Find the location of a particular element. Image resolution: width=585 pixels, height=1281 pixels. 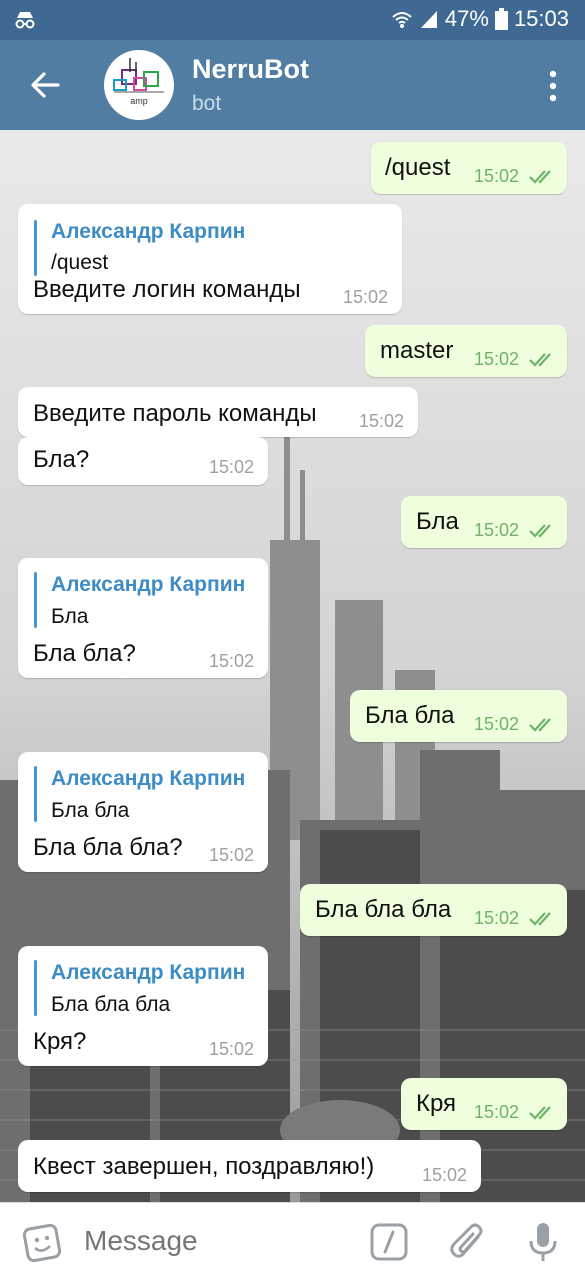

bot-avatar: amp is located at coordinates (139, 85).